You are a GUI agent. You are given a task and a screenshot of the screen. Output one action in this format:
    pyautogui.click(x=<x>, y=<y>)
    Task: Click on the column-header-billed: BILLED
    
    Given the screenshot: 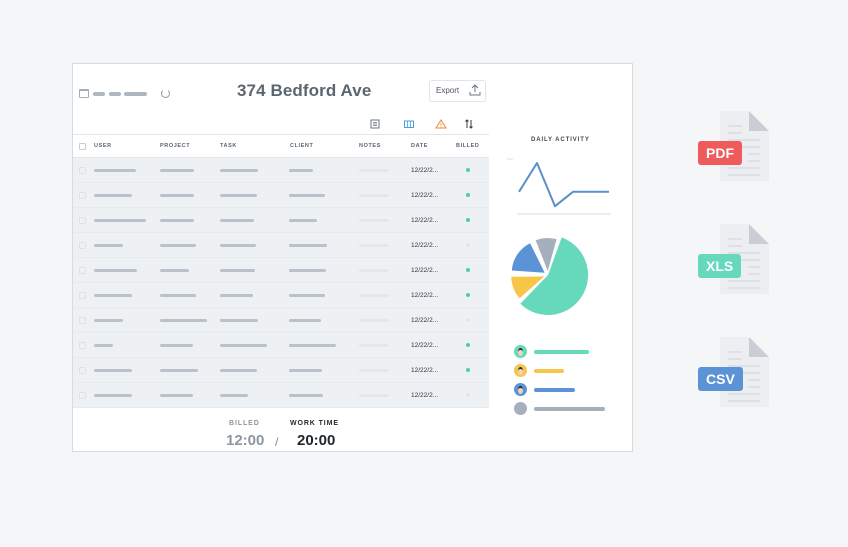 What is the action you would take?
    pyautogui.click(x=467, y=146)
    